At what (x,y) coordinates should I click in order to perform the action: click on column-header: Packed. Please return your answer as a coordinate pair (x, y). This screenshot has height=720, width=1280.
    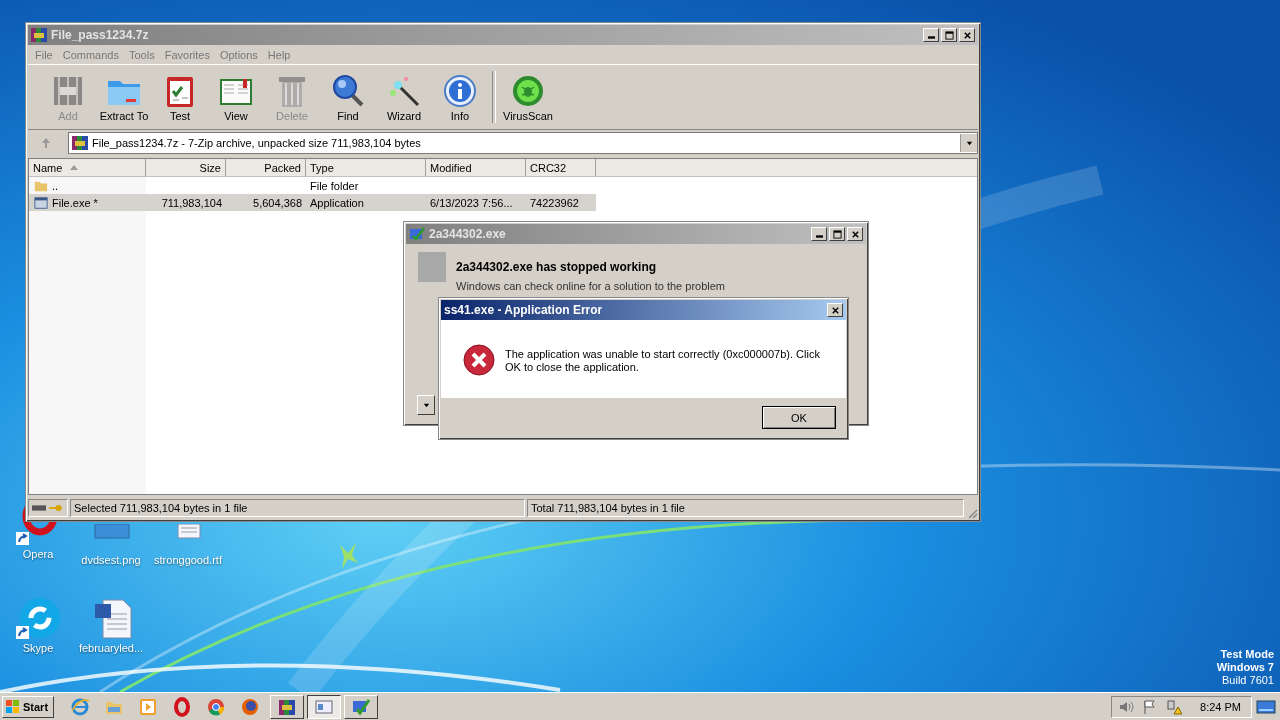
    Looking at the image, I should click on (266, 167).